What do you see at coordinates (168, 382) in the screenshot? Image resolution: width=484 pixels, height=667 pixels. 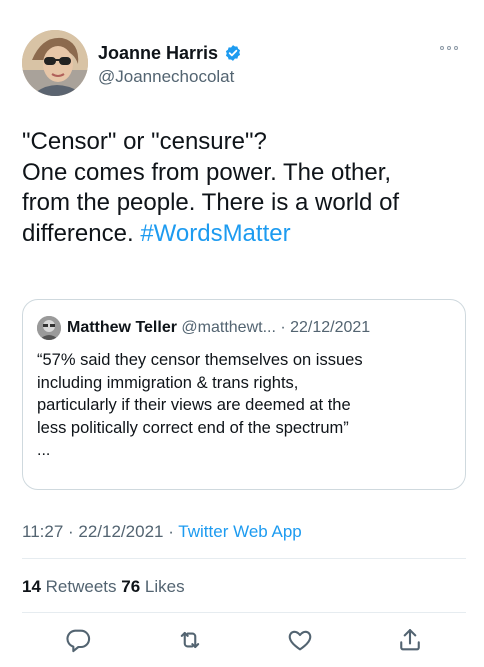 I see `quoted-text-line: including immigration & trans rights,` at bounding box center [168, 382].